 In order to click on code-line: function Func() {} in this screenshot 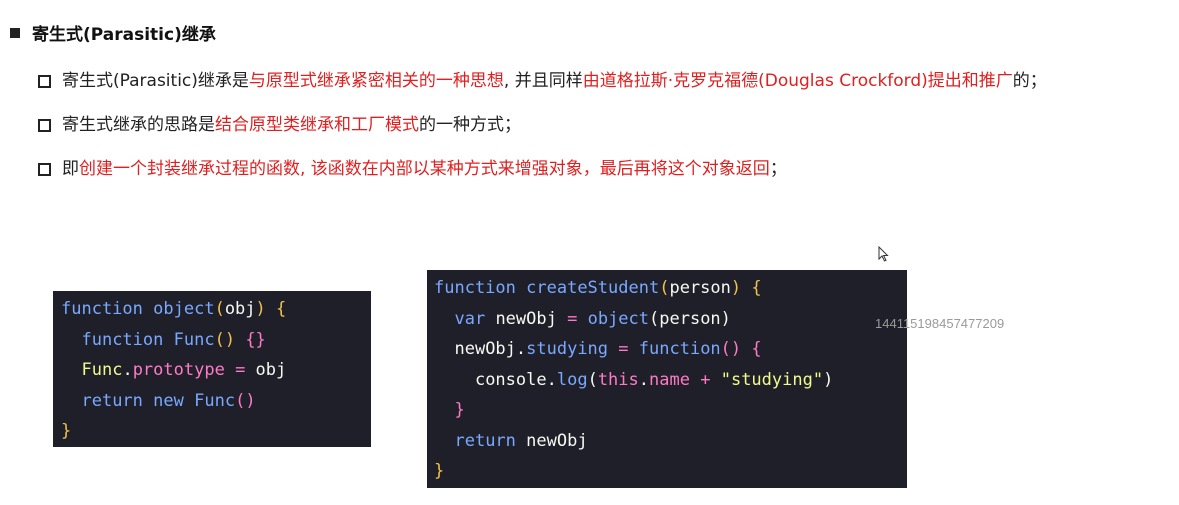, I will do `click(216, 340)`.